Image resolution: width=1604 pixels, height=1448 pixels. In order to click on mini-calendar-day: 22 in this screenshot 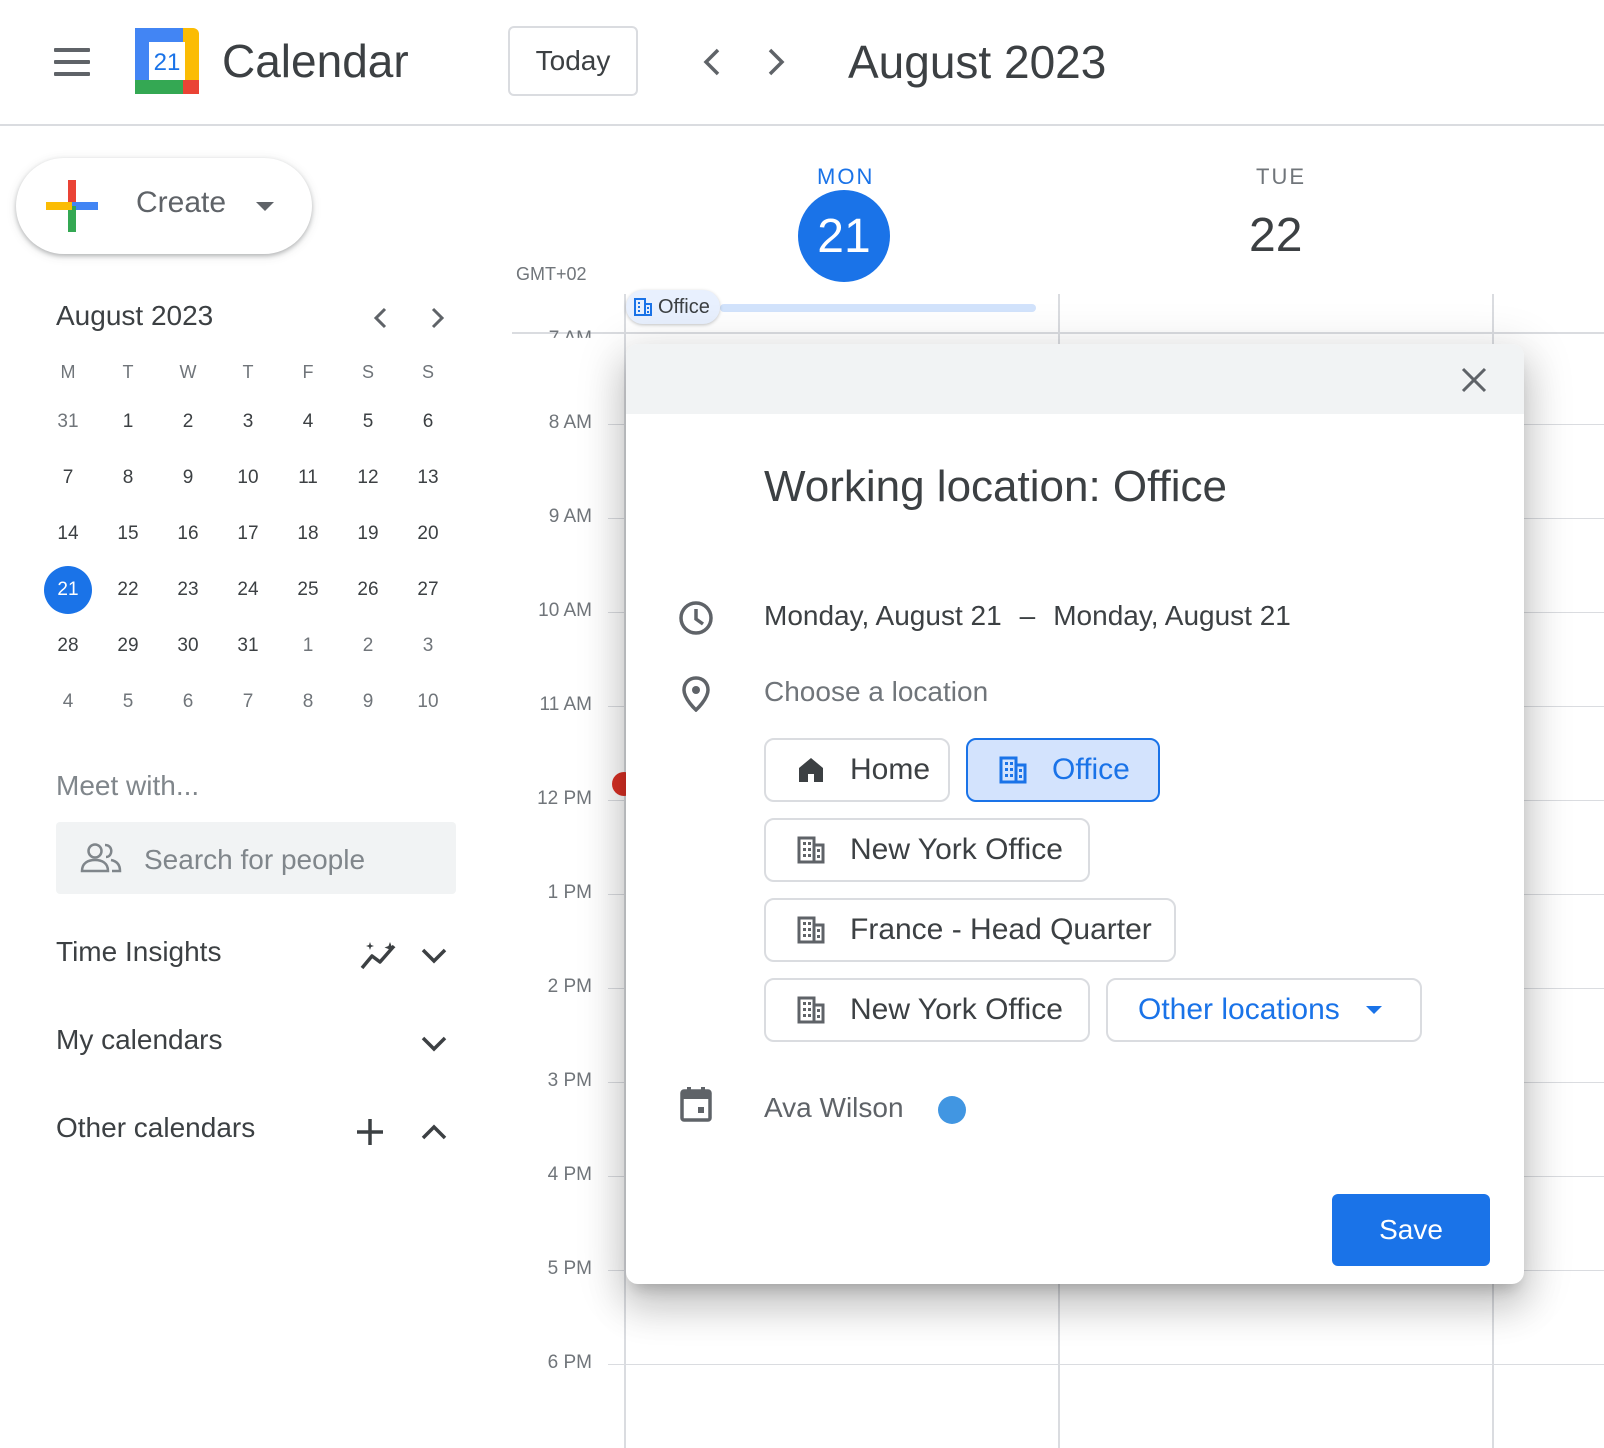, I will do `click(128, 590)`.